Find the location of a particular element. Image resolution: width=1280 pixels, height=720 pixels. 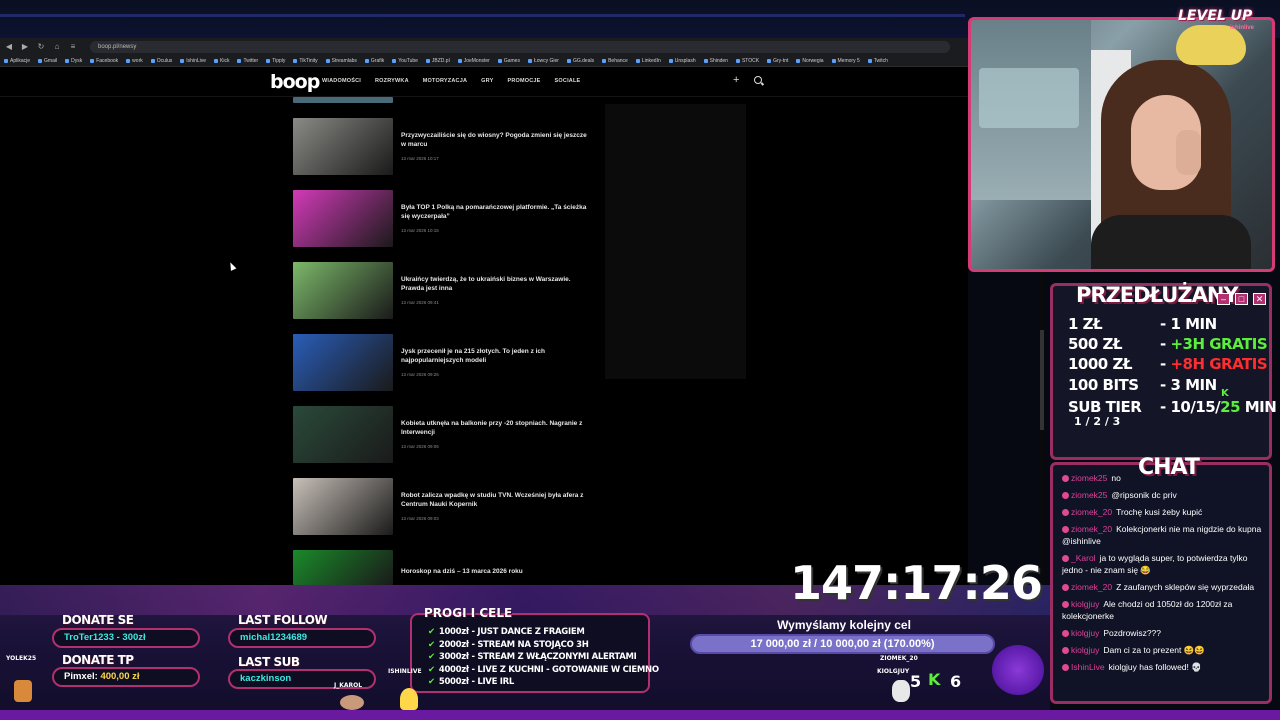

chat-username: kiolgjuy is located at coordinates (1085, 604).